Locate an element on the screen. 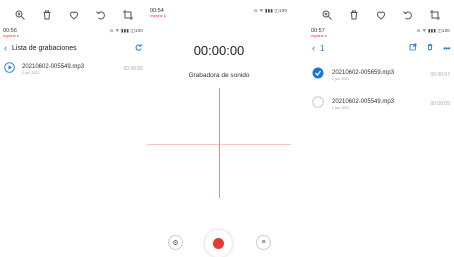 This screenshot has width=454, height=257. status-bar: 00:57 registrar ● ⊙ ᯤ ▮▮▮ ◫100 is located at coordinates (381, 33).